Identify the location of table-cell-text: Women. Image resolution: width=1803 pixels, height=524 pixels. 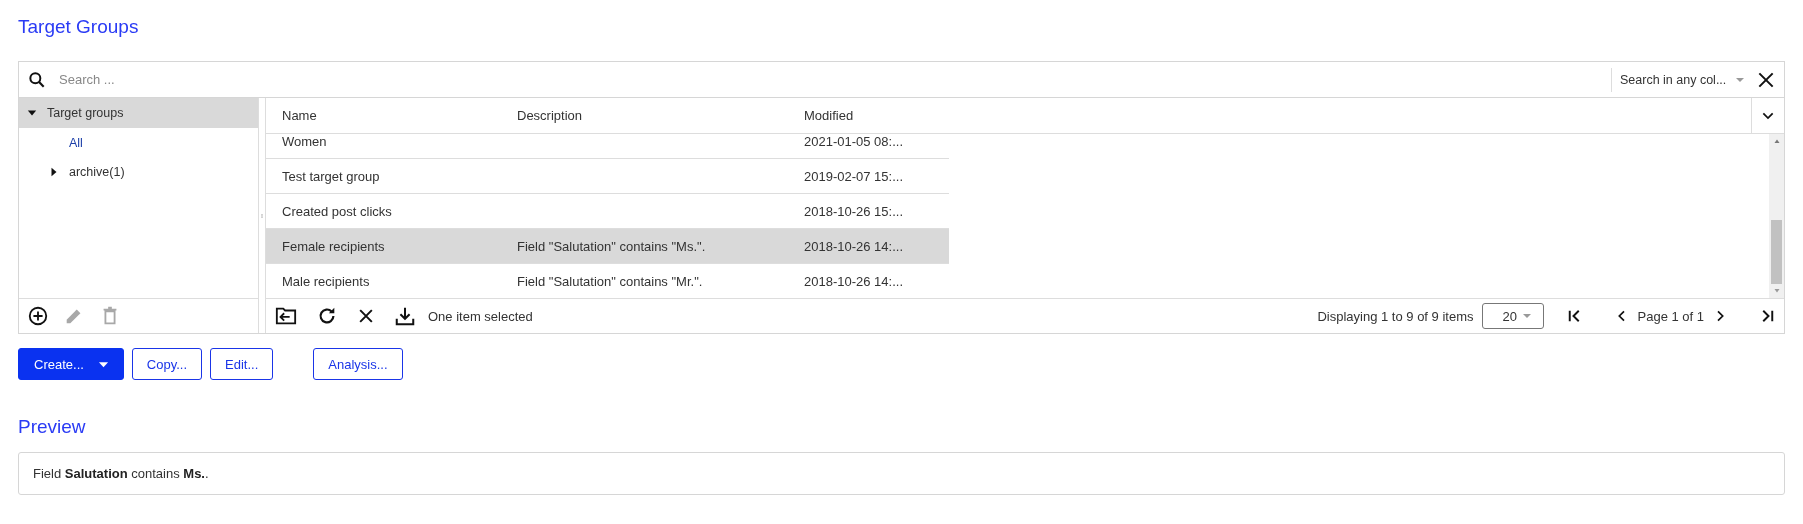
(304, 141).